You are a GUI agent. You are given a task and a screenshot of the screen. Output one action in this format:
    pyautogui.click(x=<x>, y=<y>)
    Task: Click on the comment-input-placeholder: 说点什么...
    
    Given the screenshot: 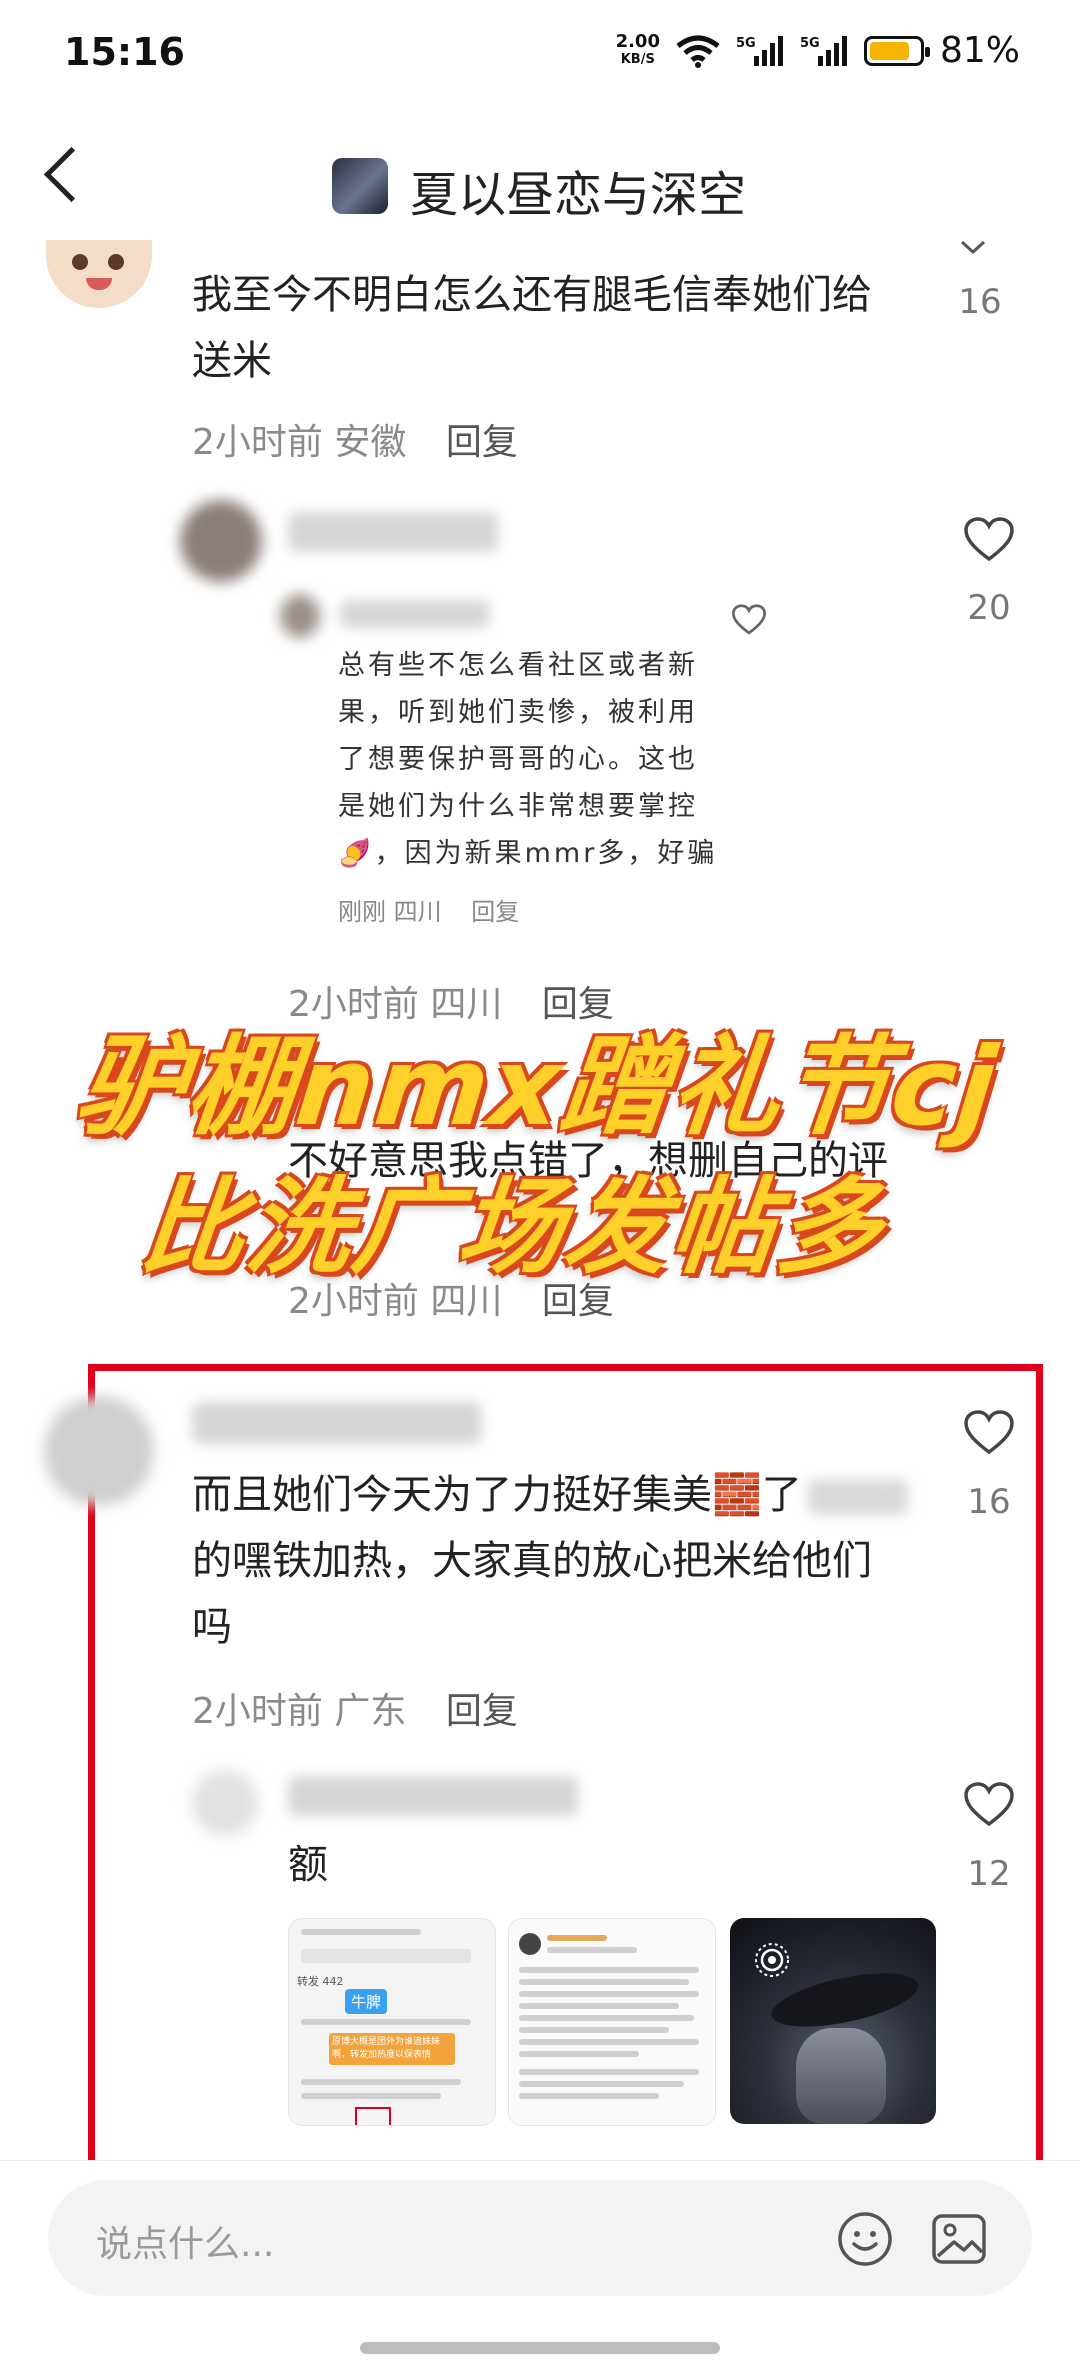 What is the action you would take?
    pyautogui.click(x=185, y=2244)
    